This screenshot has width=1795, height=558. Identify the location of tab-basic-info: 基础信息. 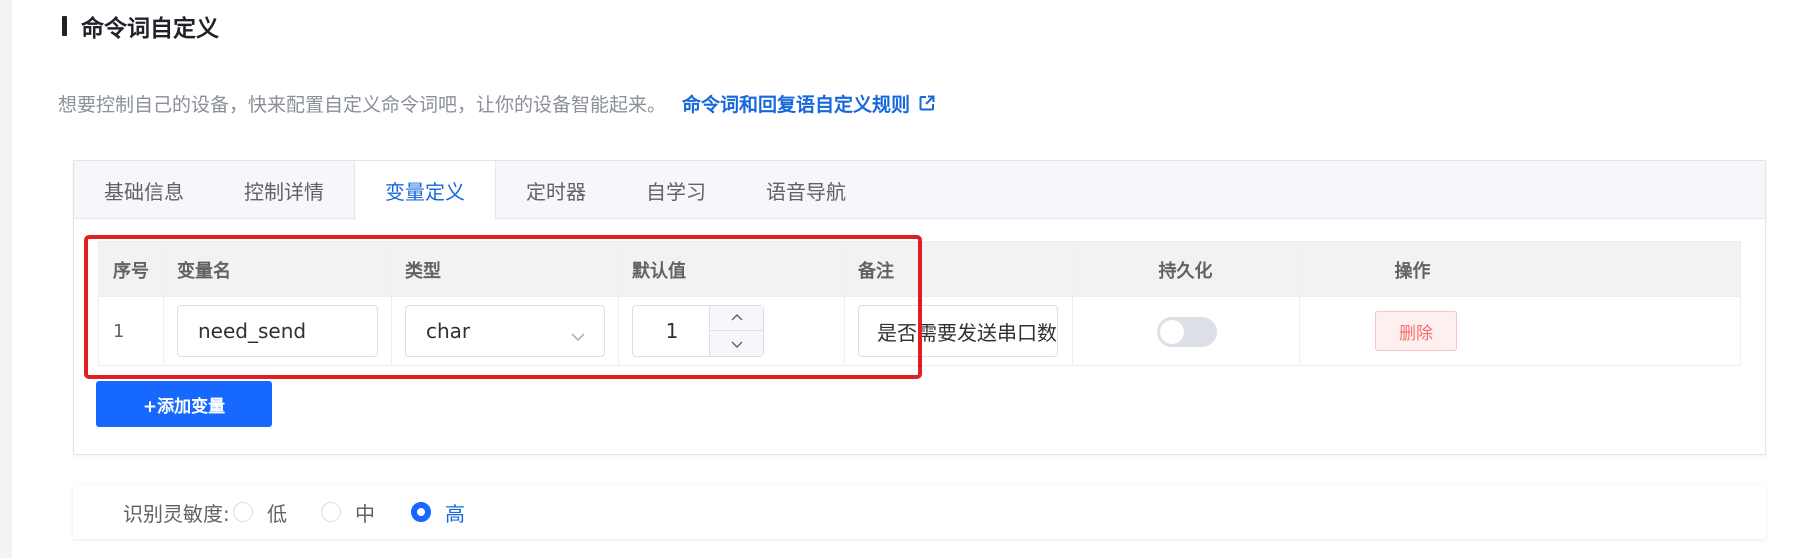
(144, 190).